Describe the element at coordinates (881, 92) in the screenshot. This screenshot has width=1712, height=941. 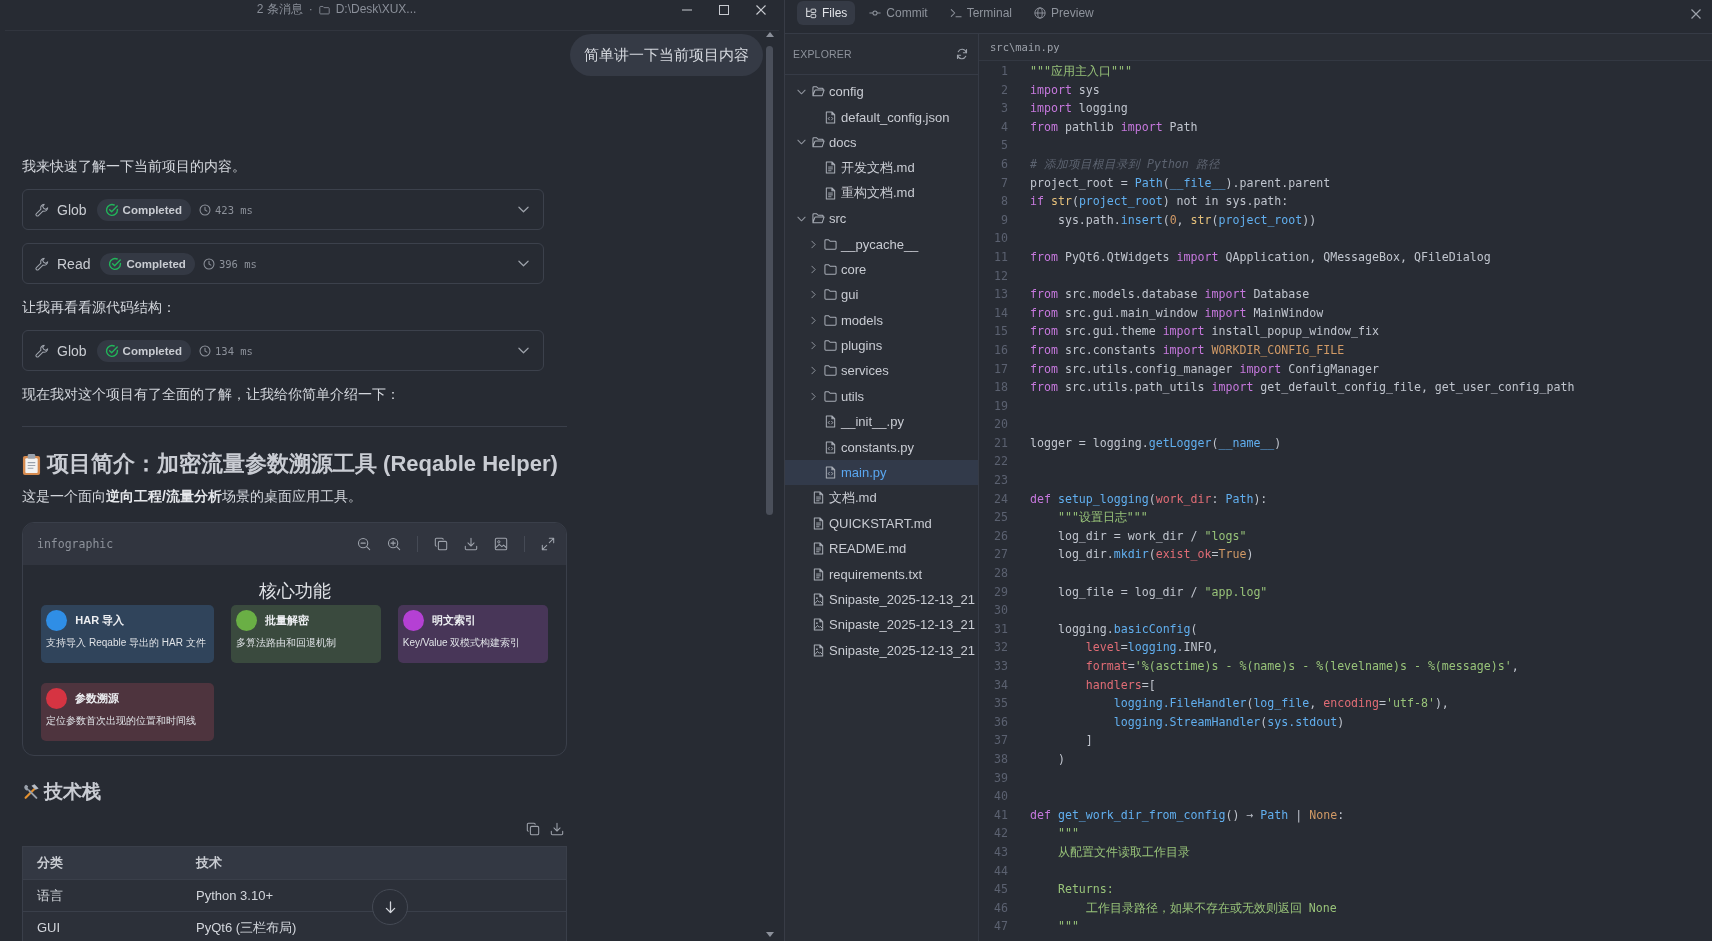
I see `tree-item: config` at that location.